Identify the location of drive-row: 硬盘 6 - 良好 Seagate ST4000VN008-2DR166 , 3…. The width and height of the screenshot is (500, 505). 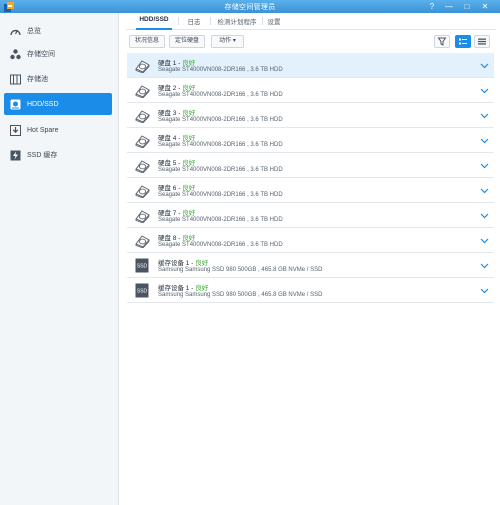
(310, 190).